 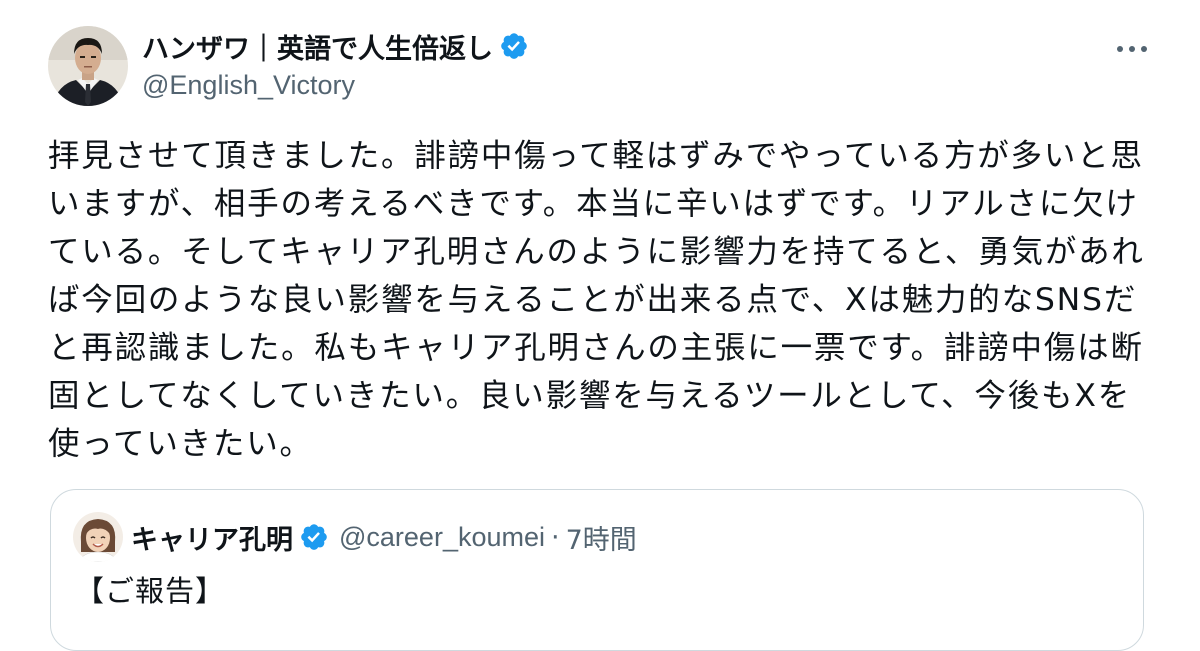 I want to click on author-handle: @English_Victory, so click(x=335, y=85).